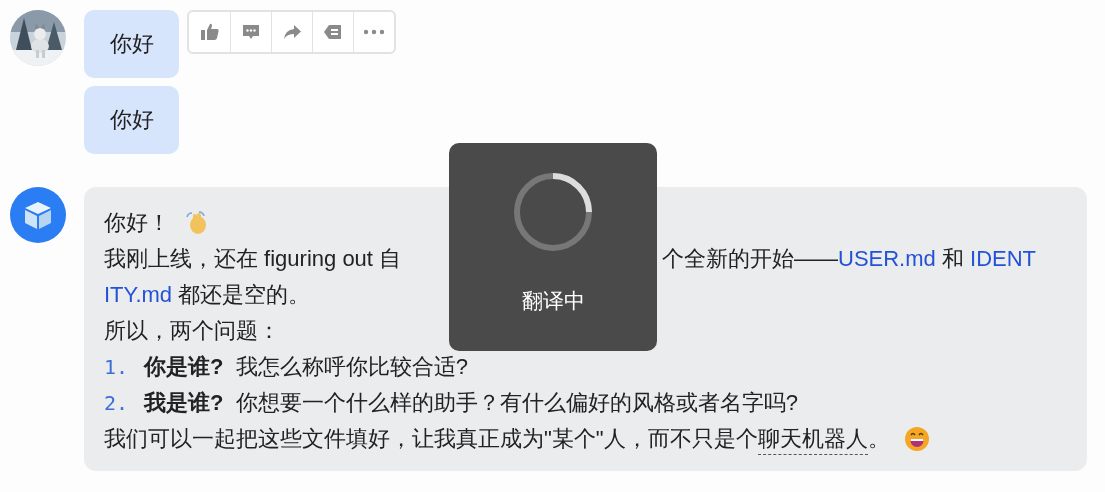 This screenshot has height=492, width=1105. What do you see at coordinates (812, 439) in the screenshot?
I see `hint-text: 聊天机器人` at bounding box center [812, 439].